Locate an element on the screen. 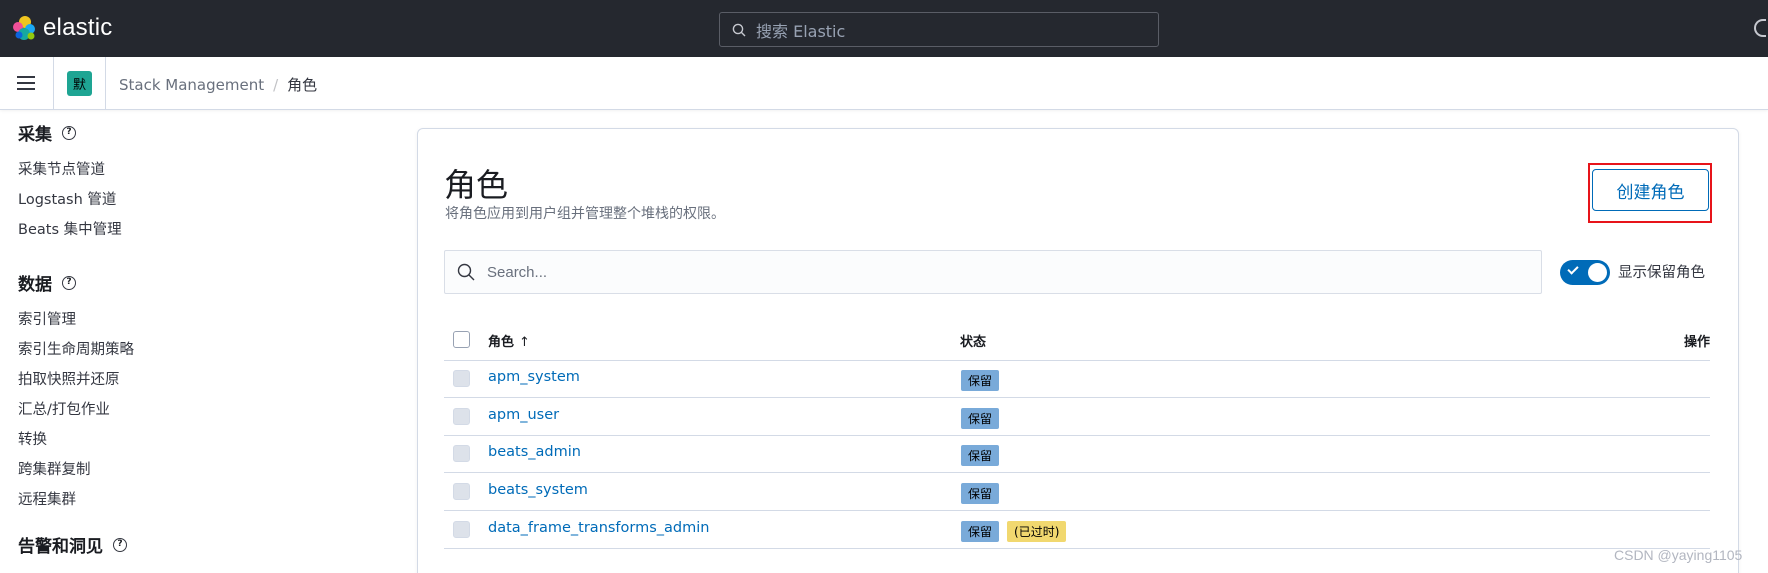 The image size is (1768, 573). breadcrumb-bar: 默 Stack Management / 角色 is located at coordinates (884, 83).